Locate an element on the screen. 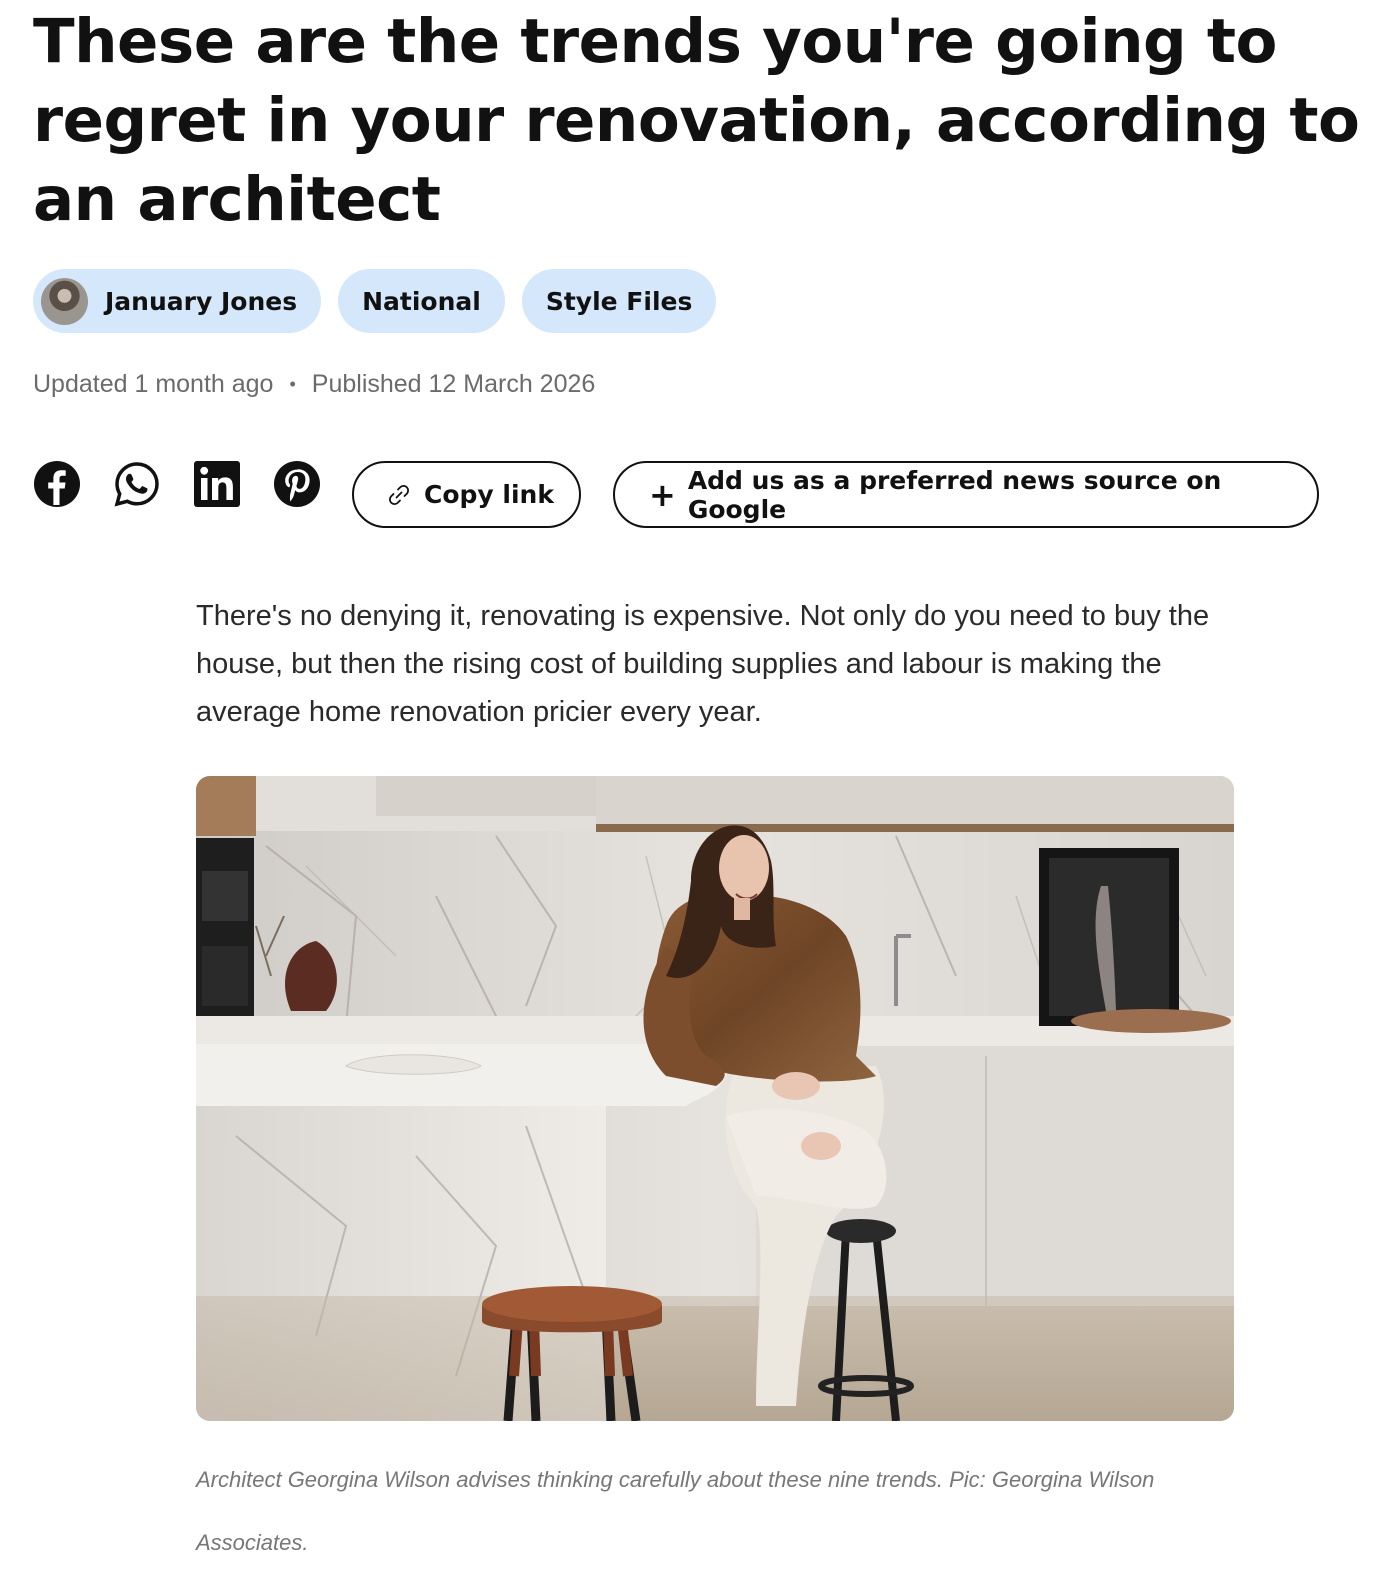  tag-label: National is located at coordinates (421, 301).